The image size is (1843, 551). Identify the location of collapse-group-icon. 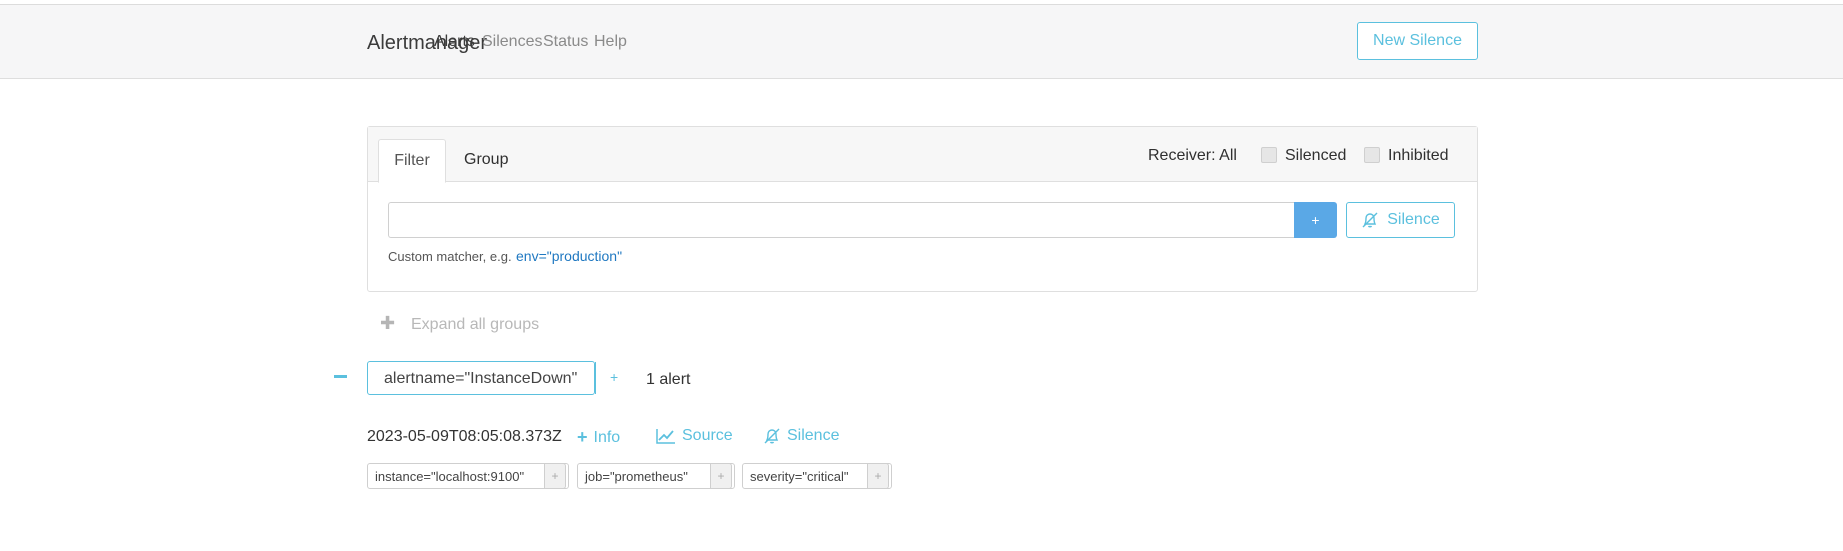
(340, 376).